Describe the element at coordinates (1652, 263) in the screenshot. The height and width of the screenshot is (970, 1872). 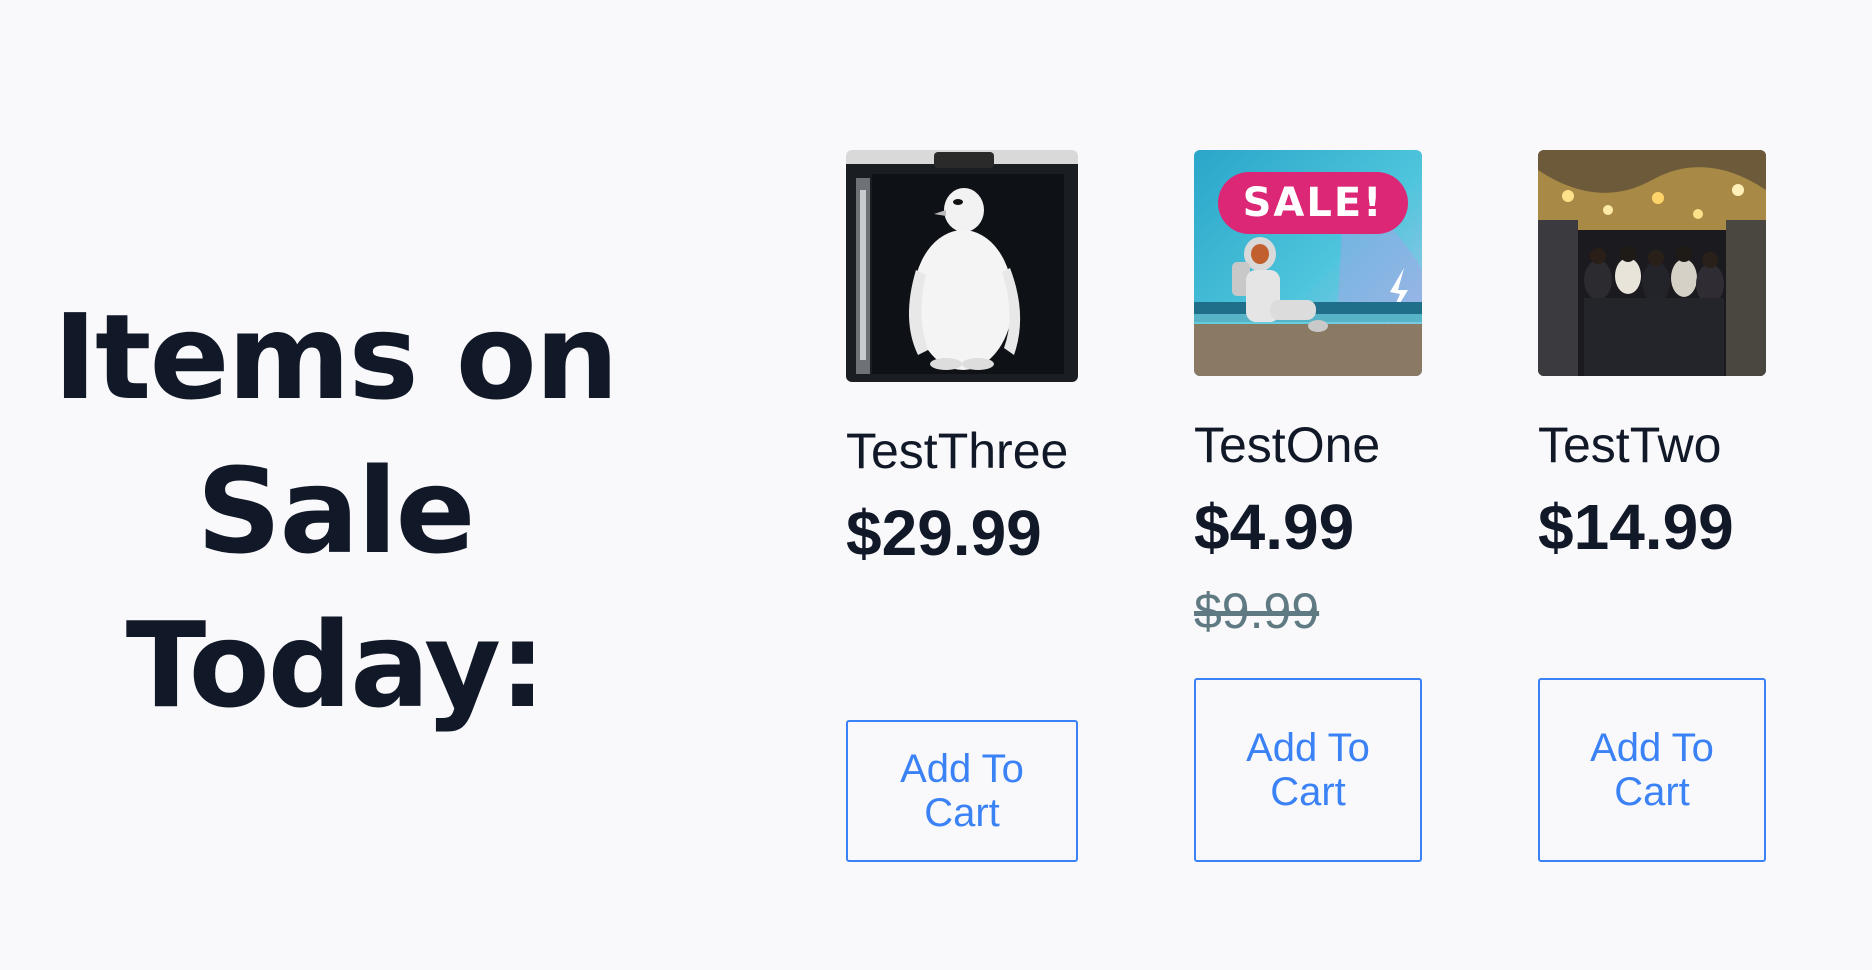
I see `night-market-image` at that location.